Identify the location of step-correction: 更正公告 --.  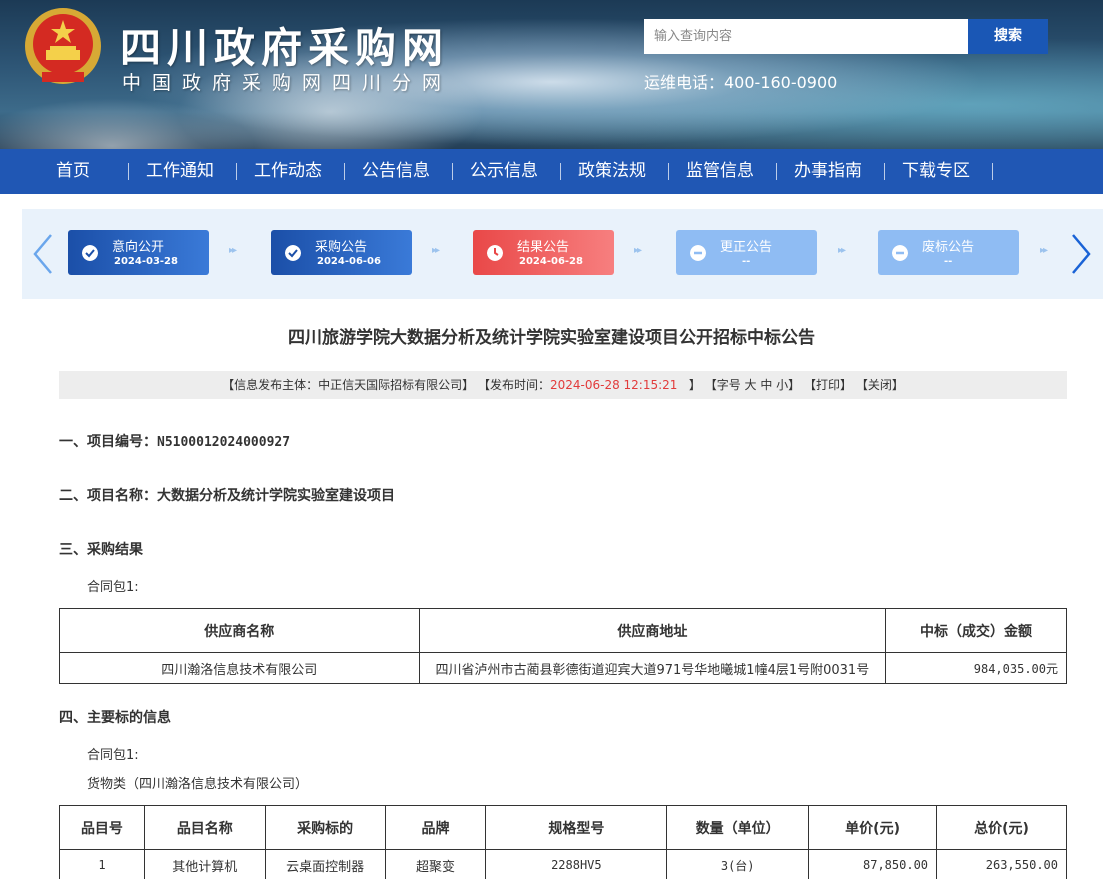
(746, 252).